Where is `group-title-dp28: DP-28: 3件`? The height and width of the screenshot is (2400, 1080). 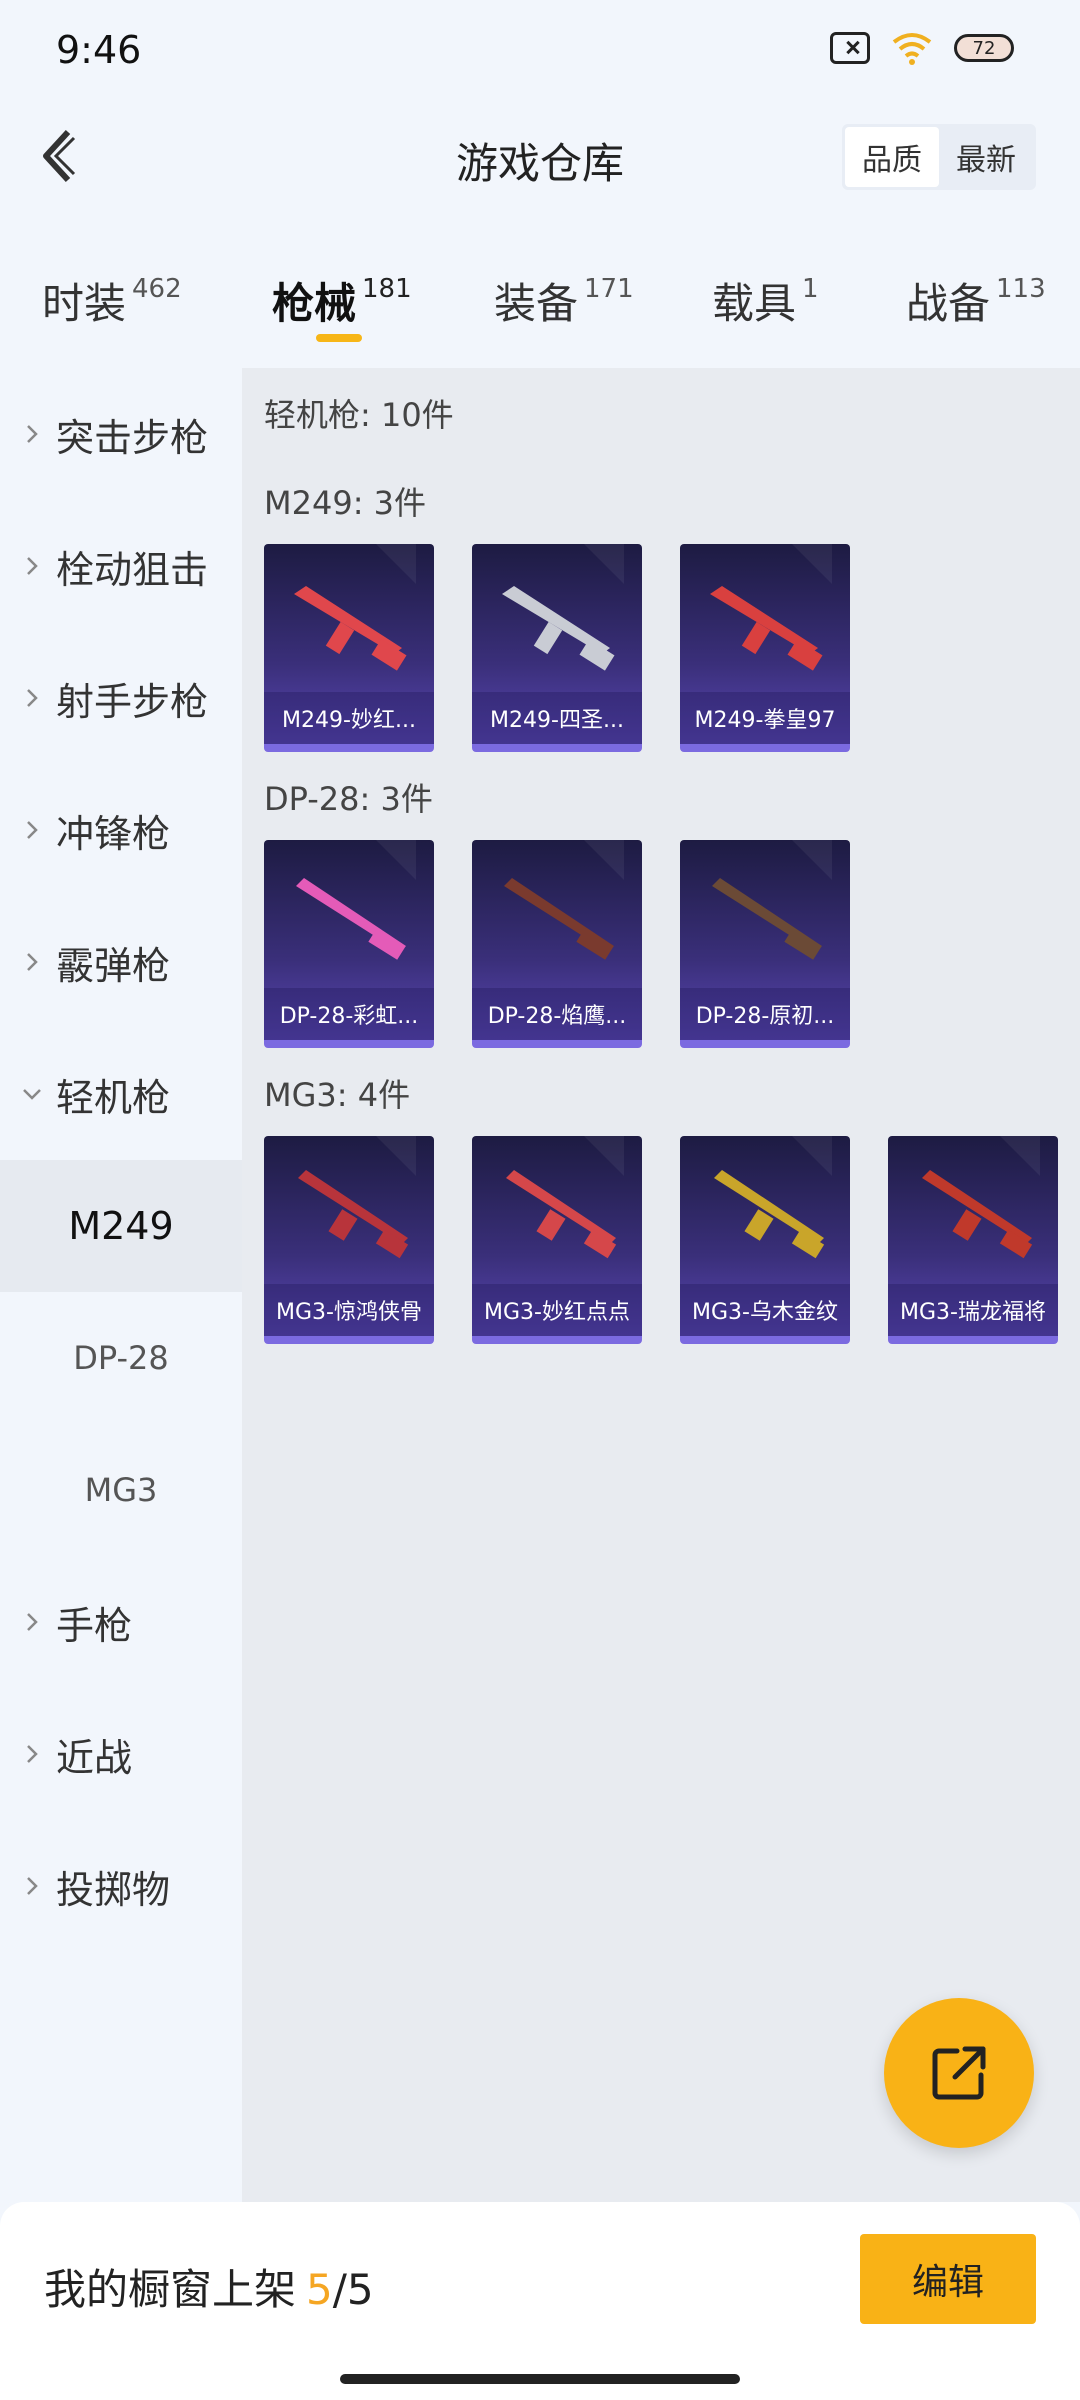 group-title-dp28: DP-28: 3件 is located at coordinates (348, 799).